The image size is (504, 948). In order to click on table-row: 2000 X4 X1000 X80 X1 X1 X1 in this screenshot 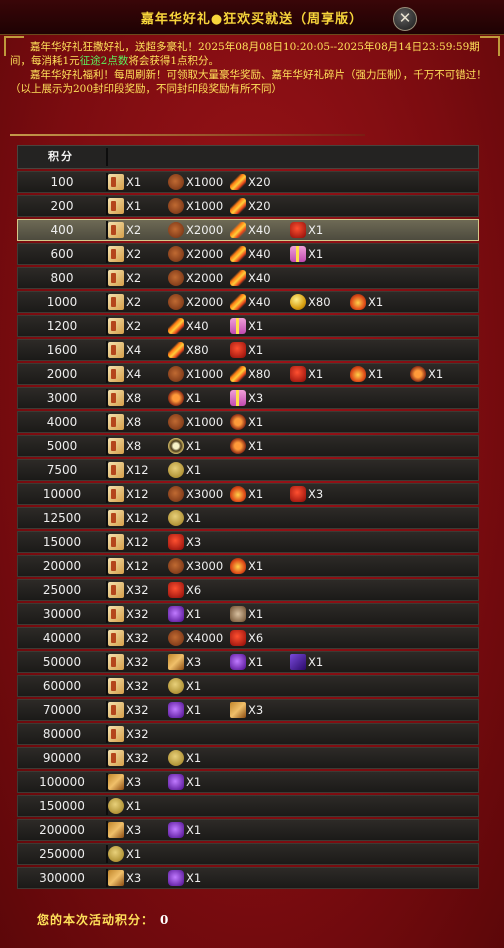, I will do `click(248, 374)`.